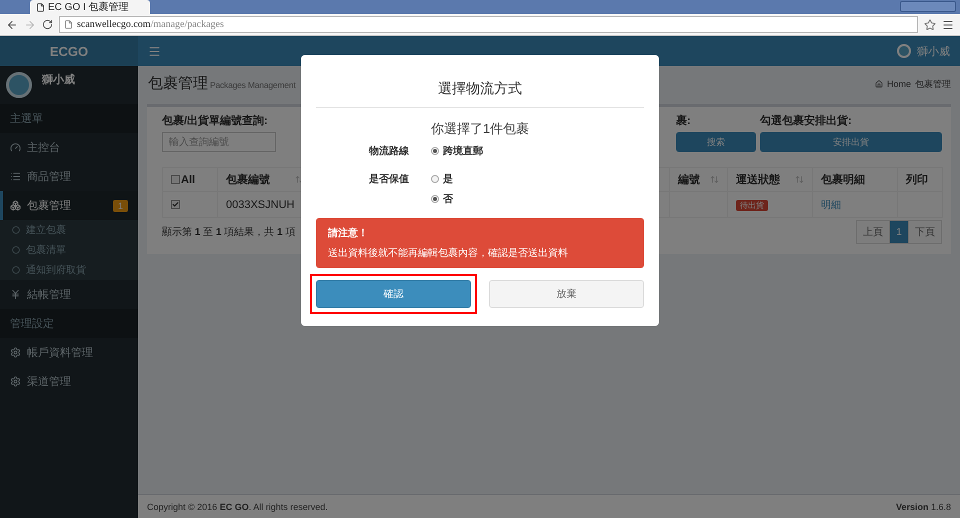 This screenshot has height=518, width=960. Describe the element at coordinates (898, 84) in the screenshot. I see `breadcrumb-item: Home` at that location.